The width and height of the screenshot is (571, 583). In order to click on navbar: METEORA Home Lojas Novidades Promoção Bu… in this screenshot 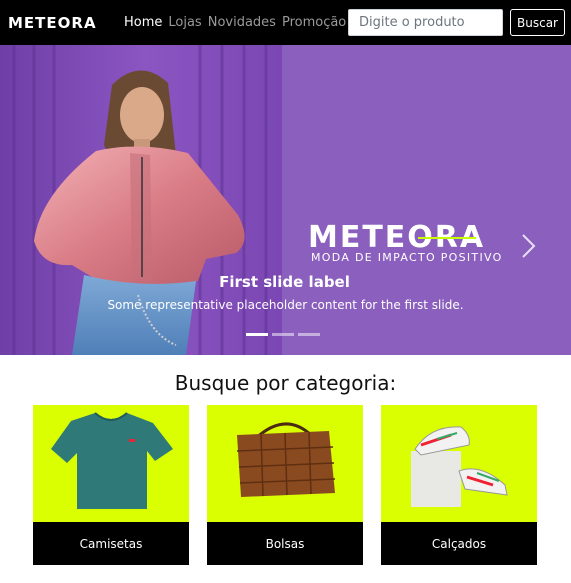, I will do `click(285, 22)`.